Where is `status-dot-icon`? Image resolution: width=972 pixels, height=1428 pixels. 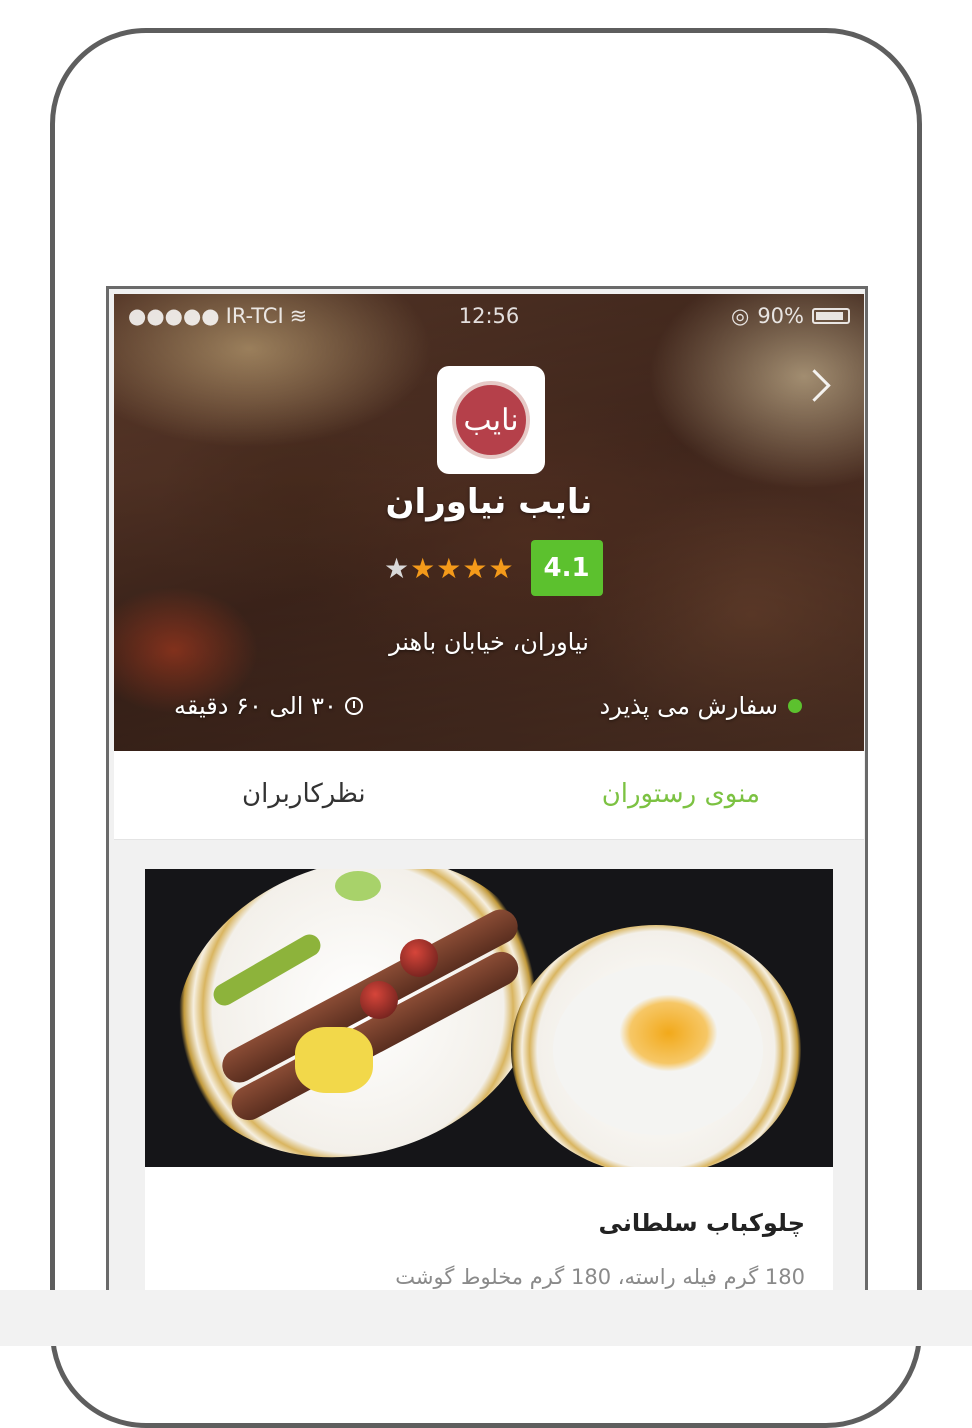 status-dot-icon is located at coordinates (795, 706).